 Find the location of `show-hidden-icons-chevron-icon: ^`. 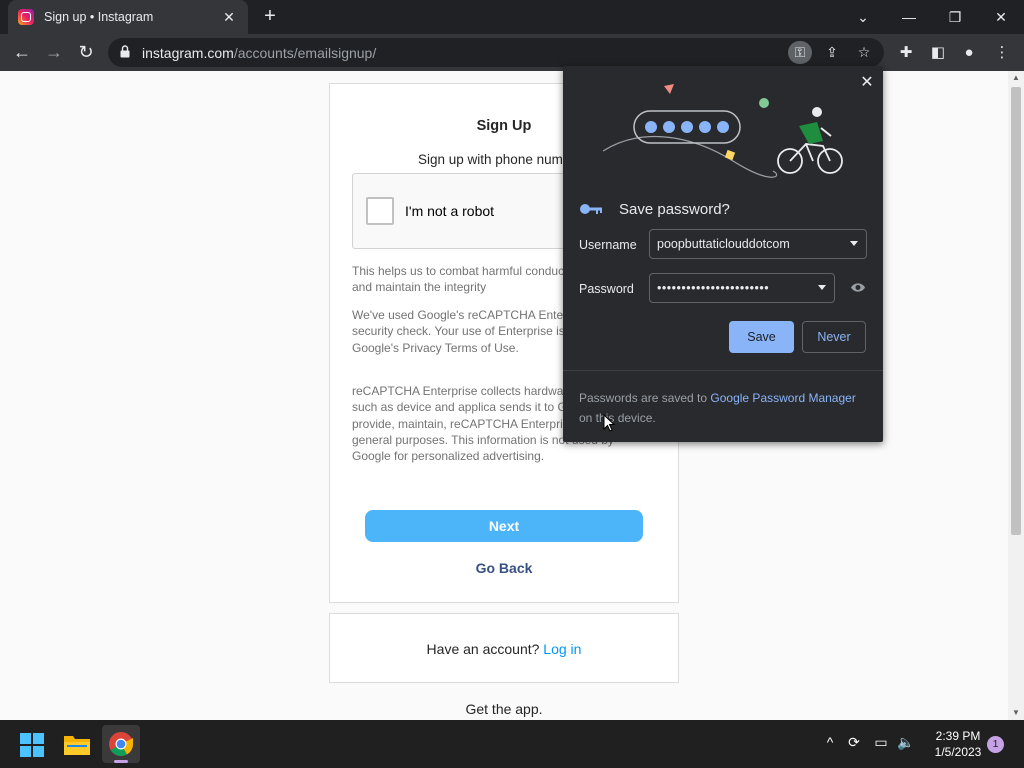

show-hidden-icons-chevron-icon: ^ is located at coordinates (830, 742).